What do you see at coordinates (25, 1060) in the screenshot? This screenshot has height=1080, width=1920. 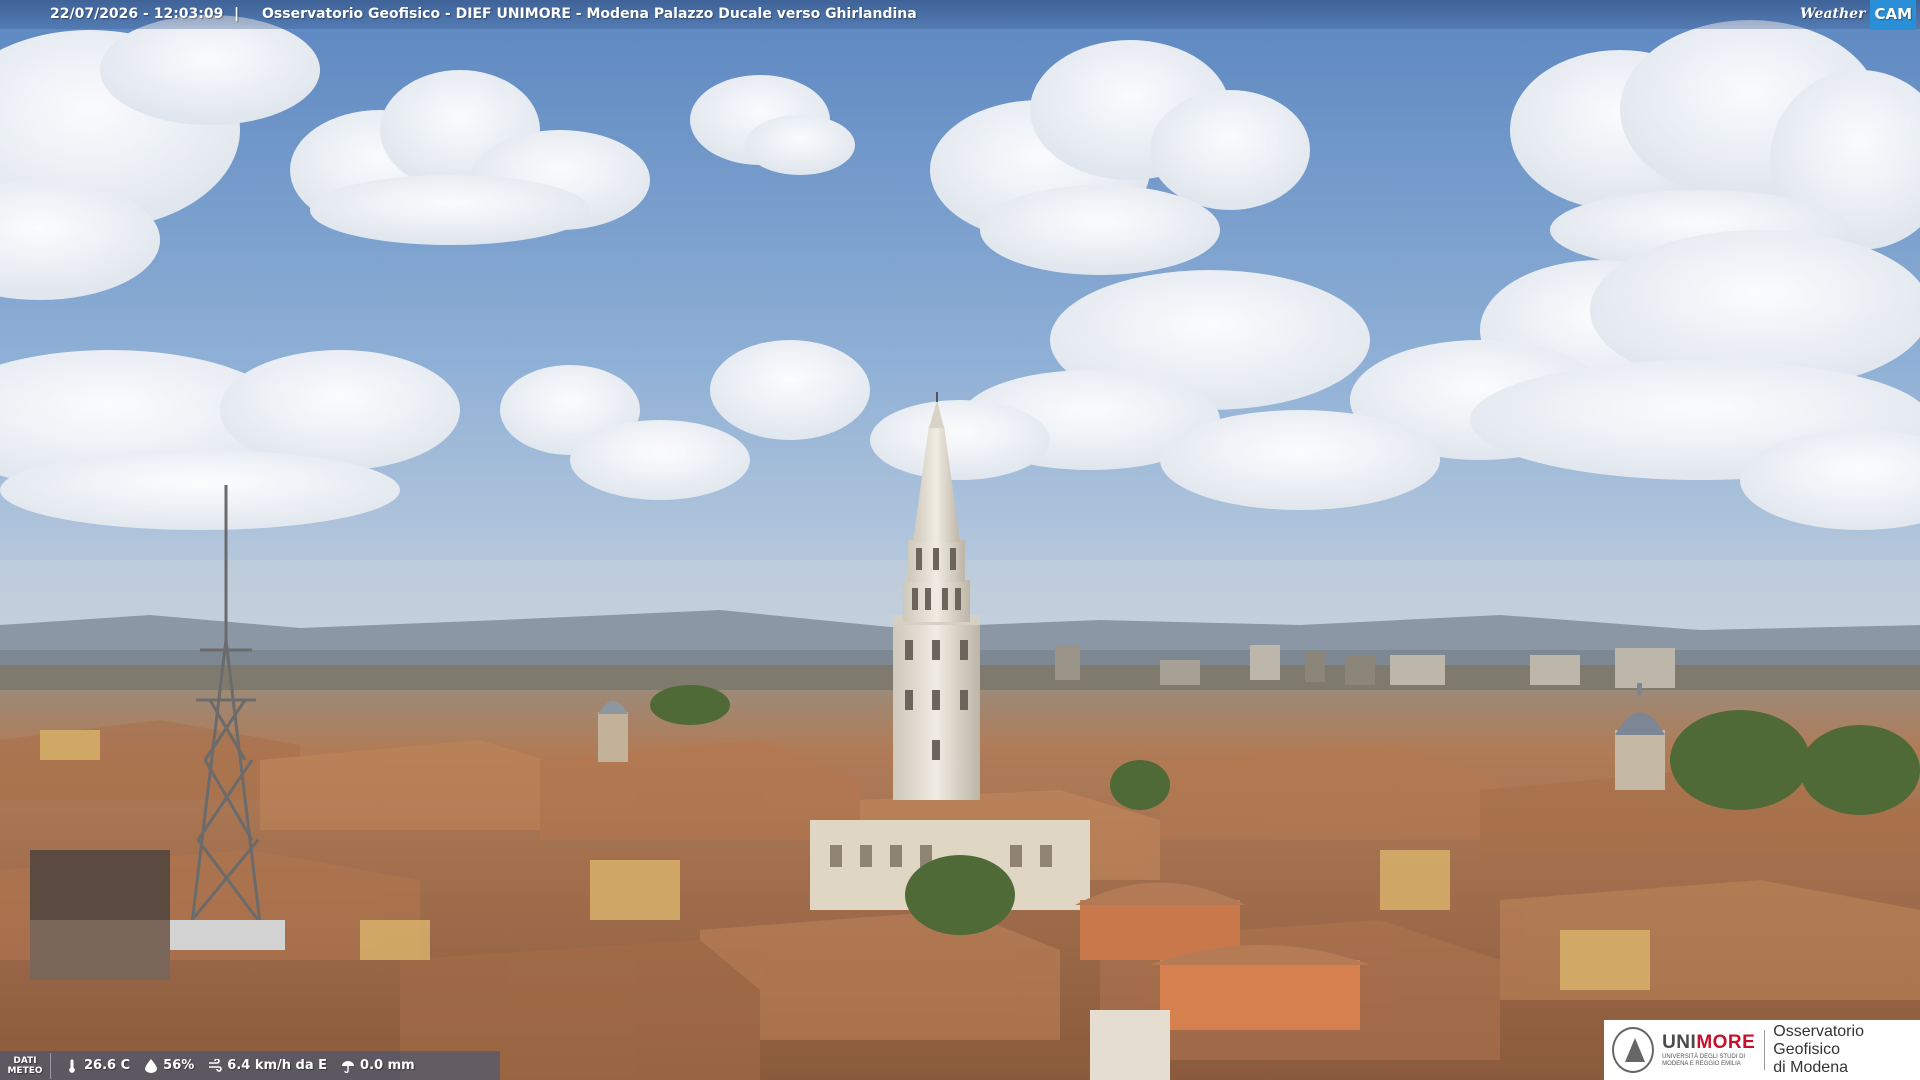 I see `weather-label-line1: DATI` at bounding box center [25, 1060].